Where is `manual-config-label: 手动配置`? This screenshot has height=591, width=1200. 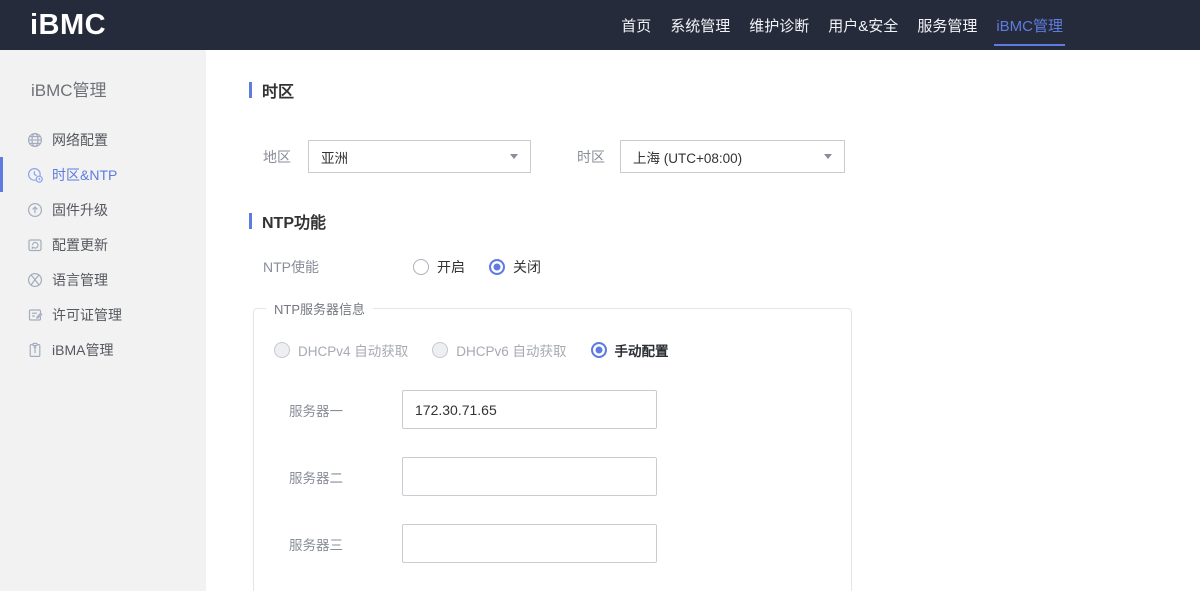
manual-config-label: 手动配置 is located at coordinates (641, 351).